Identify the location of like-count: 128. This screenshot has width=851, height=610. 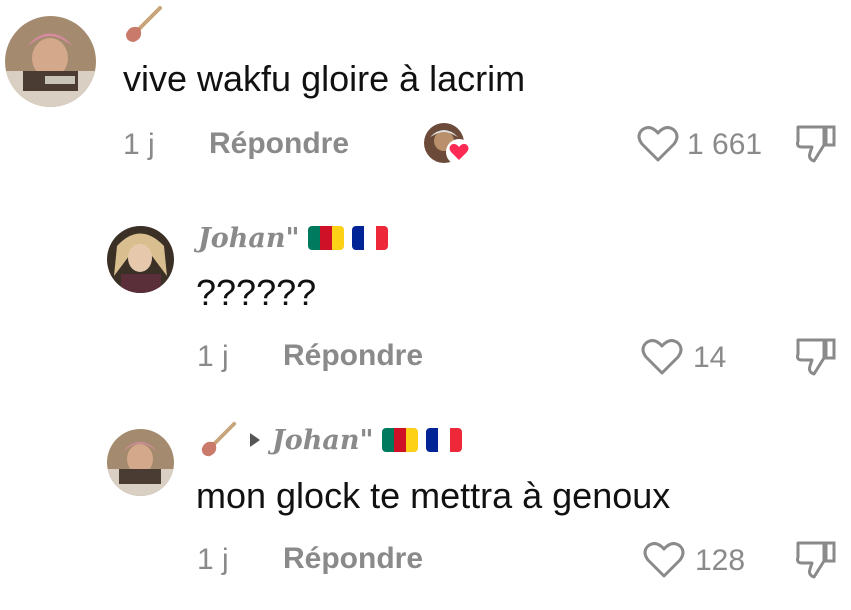
(720, 560).